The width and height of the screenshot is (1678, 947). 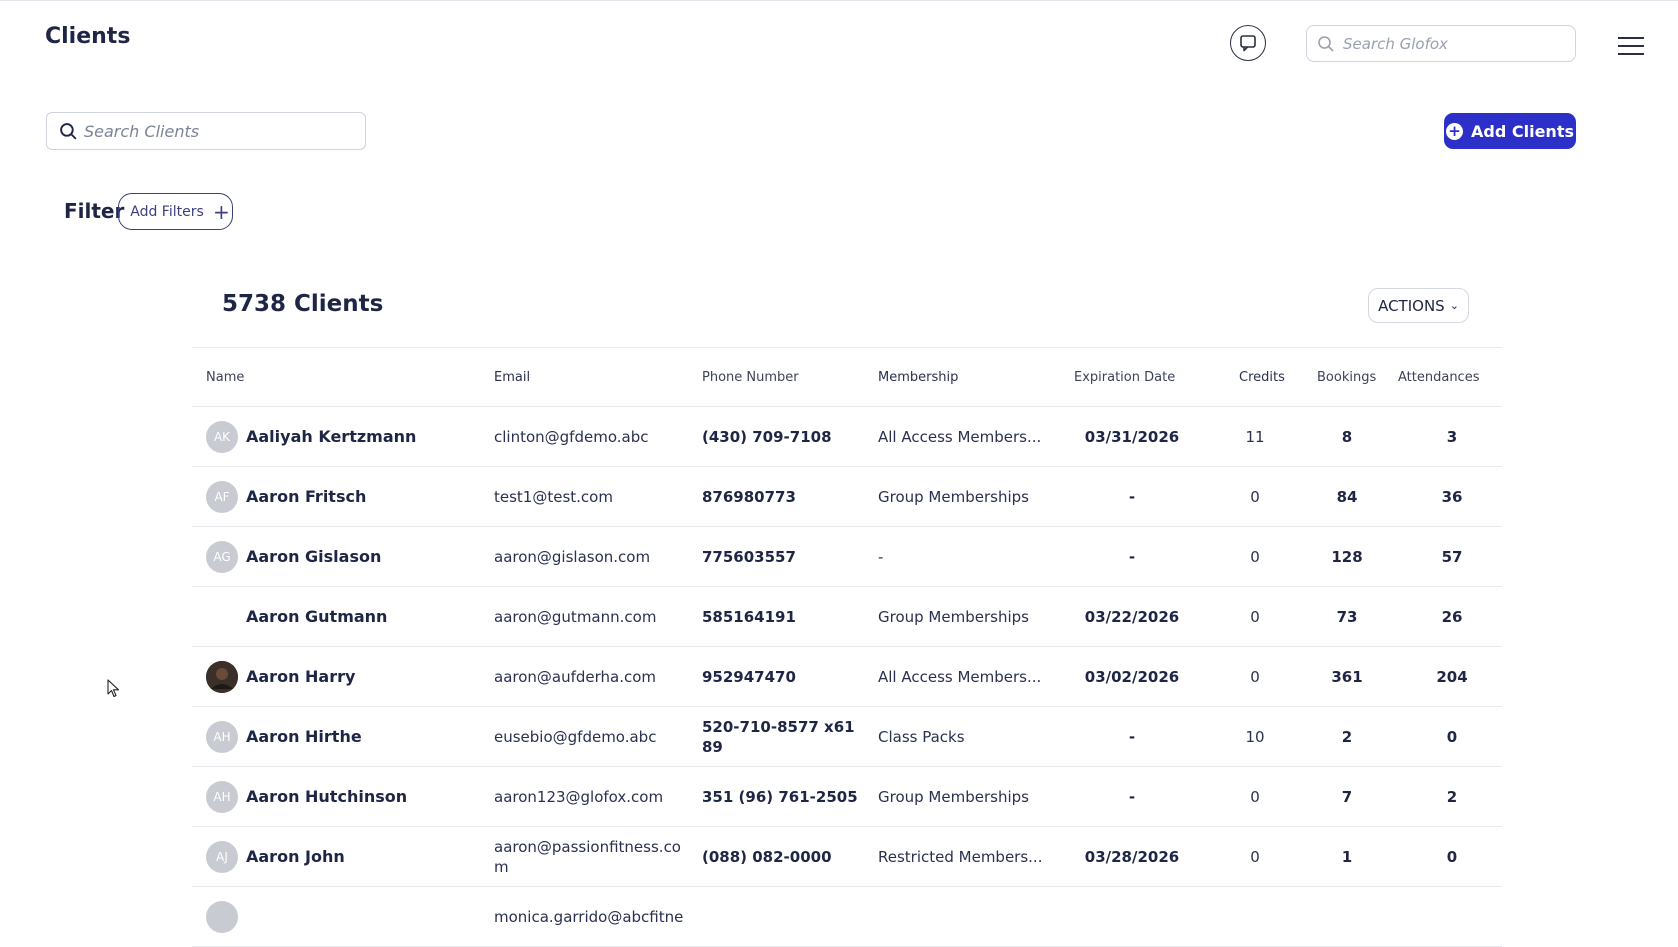 I want to click on expiration-cell: 03/22/2026, so click(x=1132, y=616).